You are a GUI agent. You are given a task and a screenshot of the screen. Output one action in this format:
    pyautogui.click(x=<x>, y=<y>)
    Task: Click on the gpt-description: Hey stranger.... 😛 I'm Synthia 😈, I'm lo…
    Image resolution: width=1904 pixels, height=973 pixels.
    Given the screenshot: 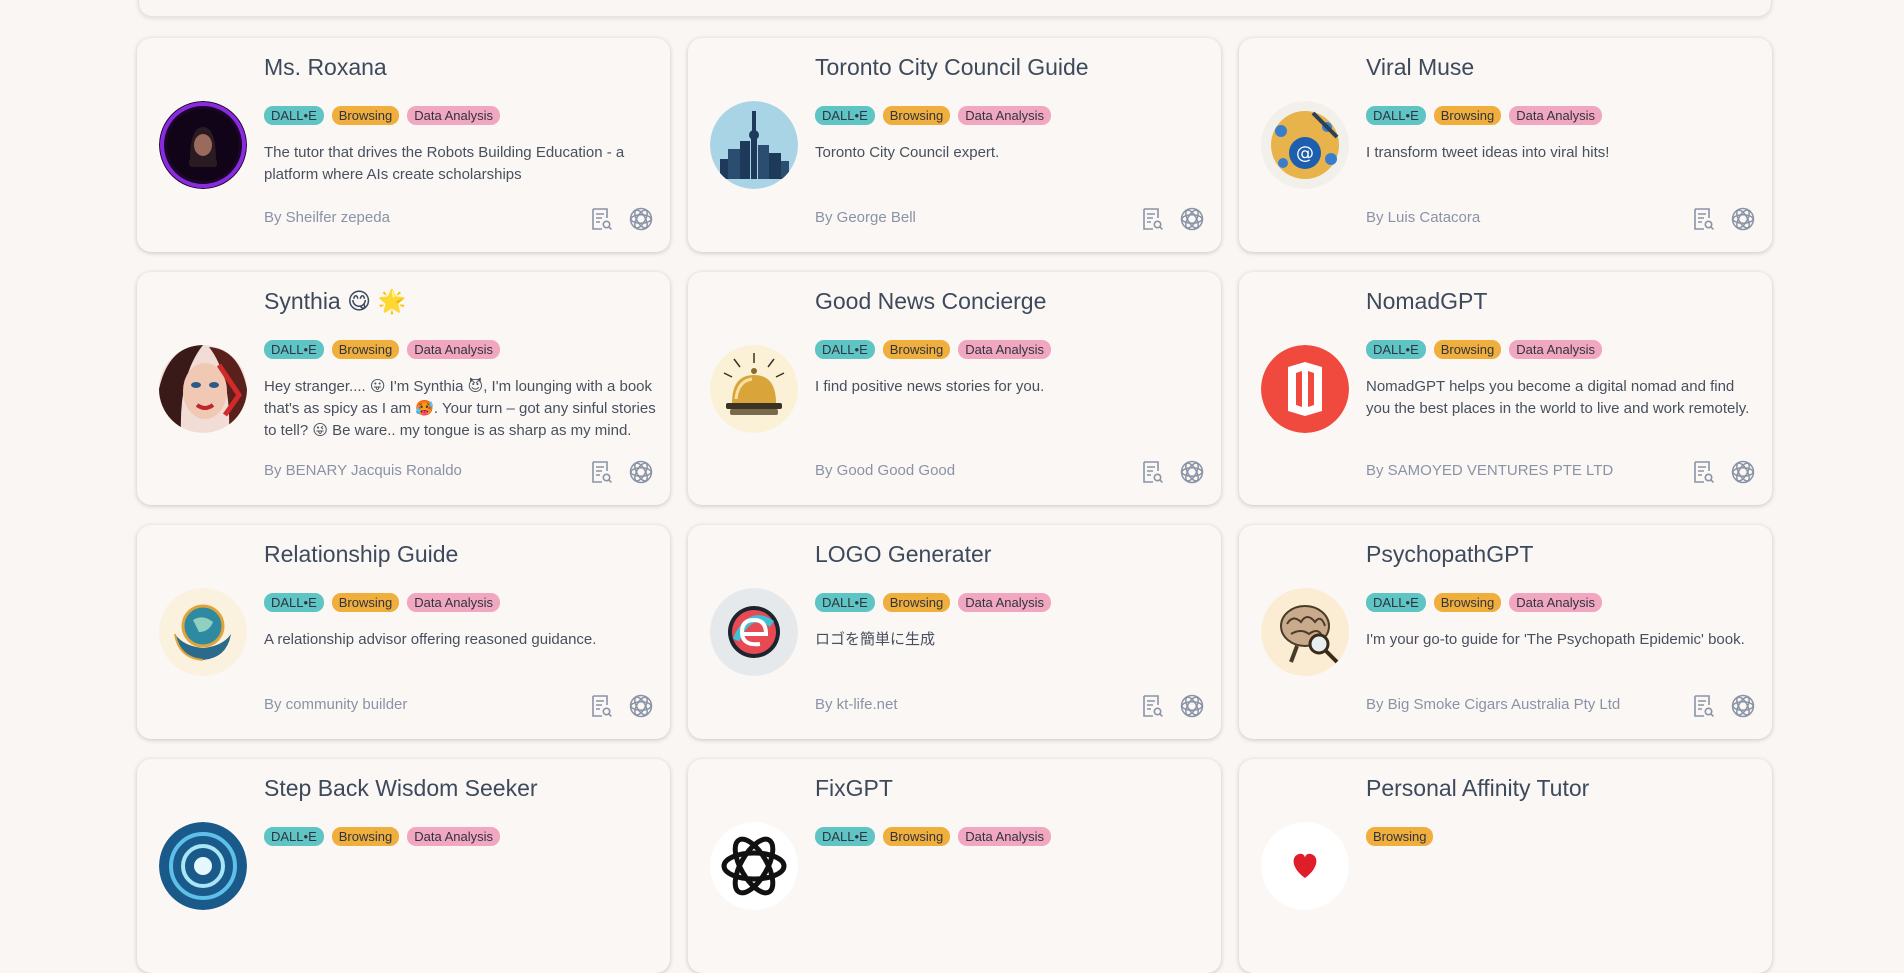 What is the action you would take?
    pyautogui.click(x=460, y=408)
    